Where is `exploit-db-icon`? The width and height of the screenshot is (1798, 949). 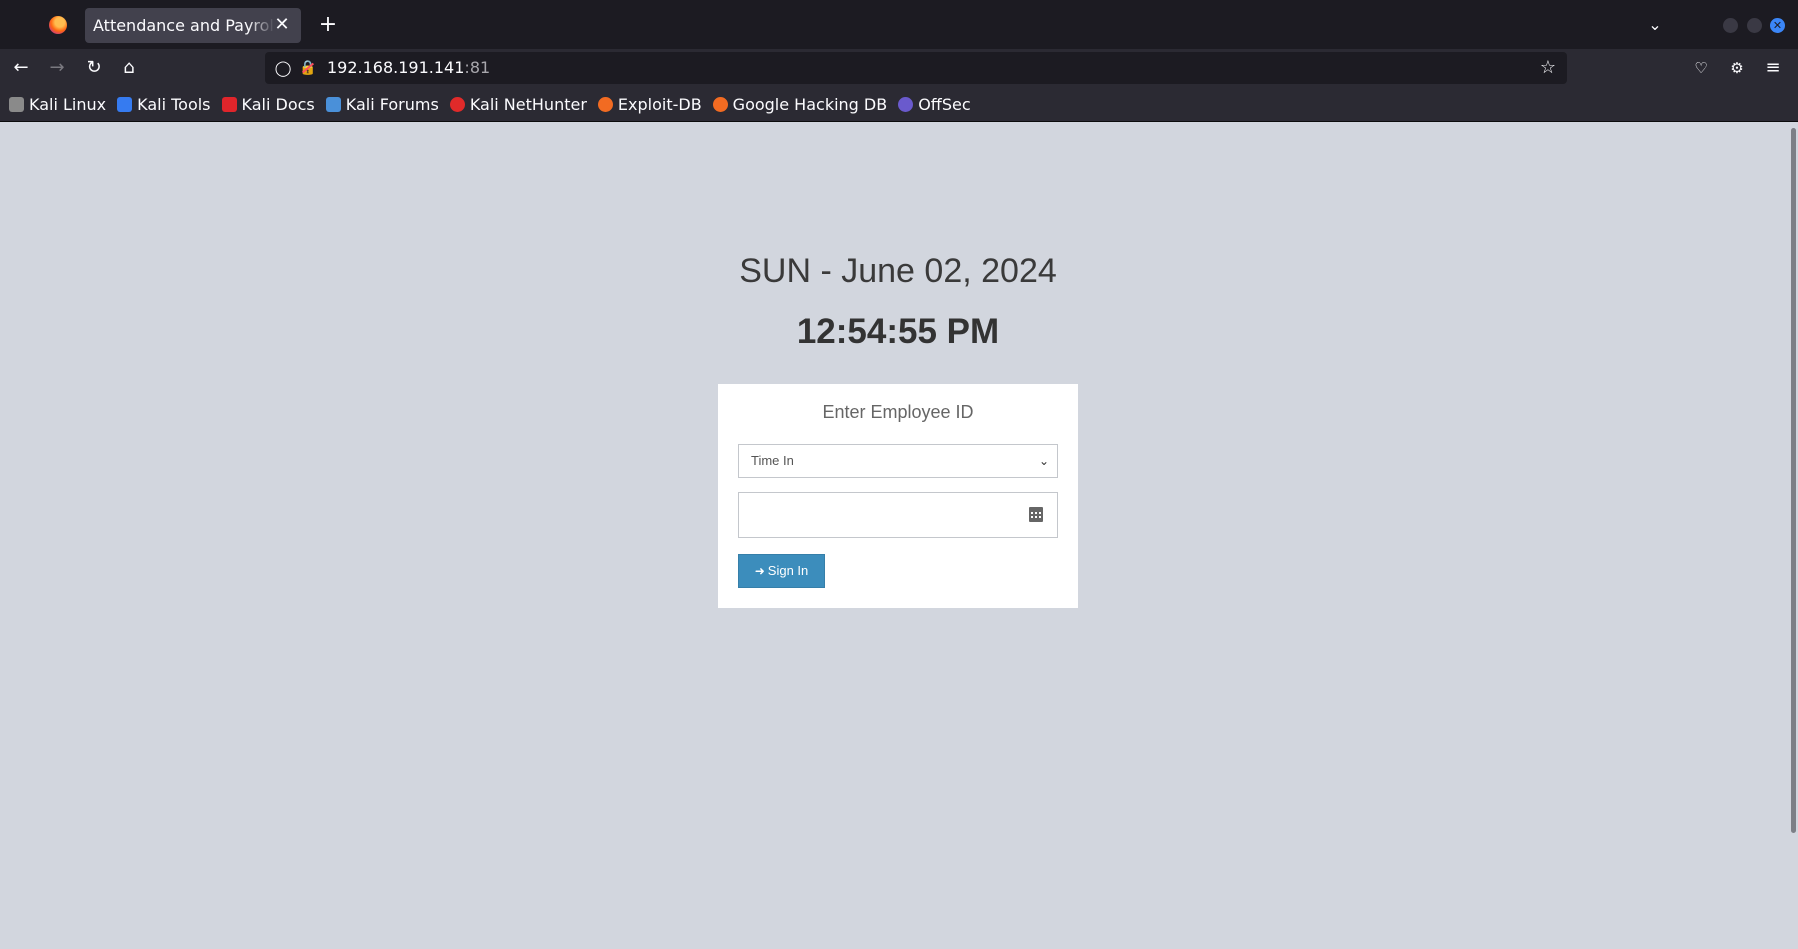
exploit-db-icon is located at coordinates (605, 104).